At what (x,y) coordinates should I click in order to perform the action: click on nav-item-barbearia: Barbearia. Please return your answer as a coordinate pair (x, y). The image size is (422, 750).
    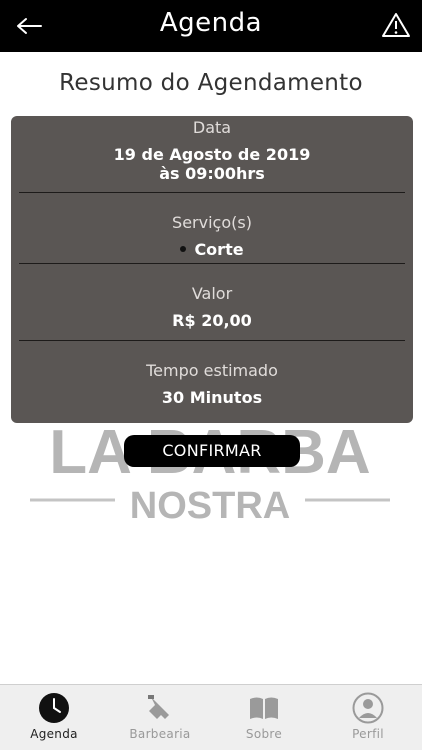
    Looking at the image, I should click on (160, 717).